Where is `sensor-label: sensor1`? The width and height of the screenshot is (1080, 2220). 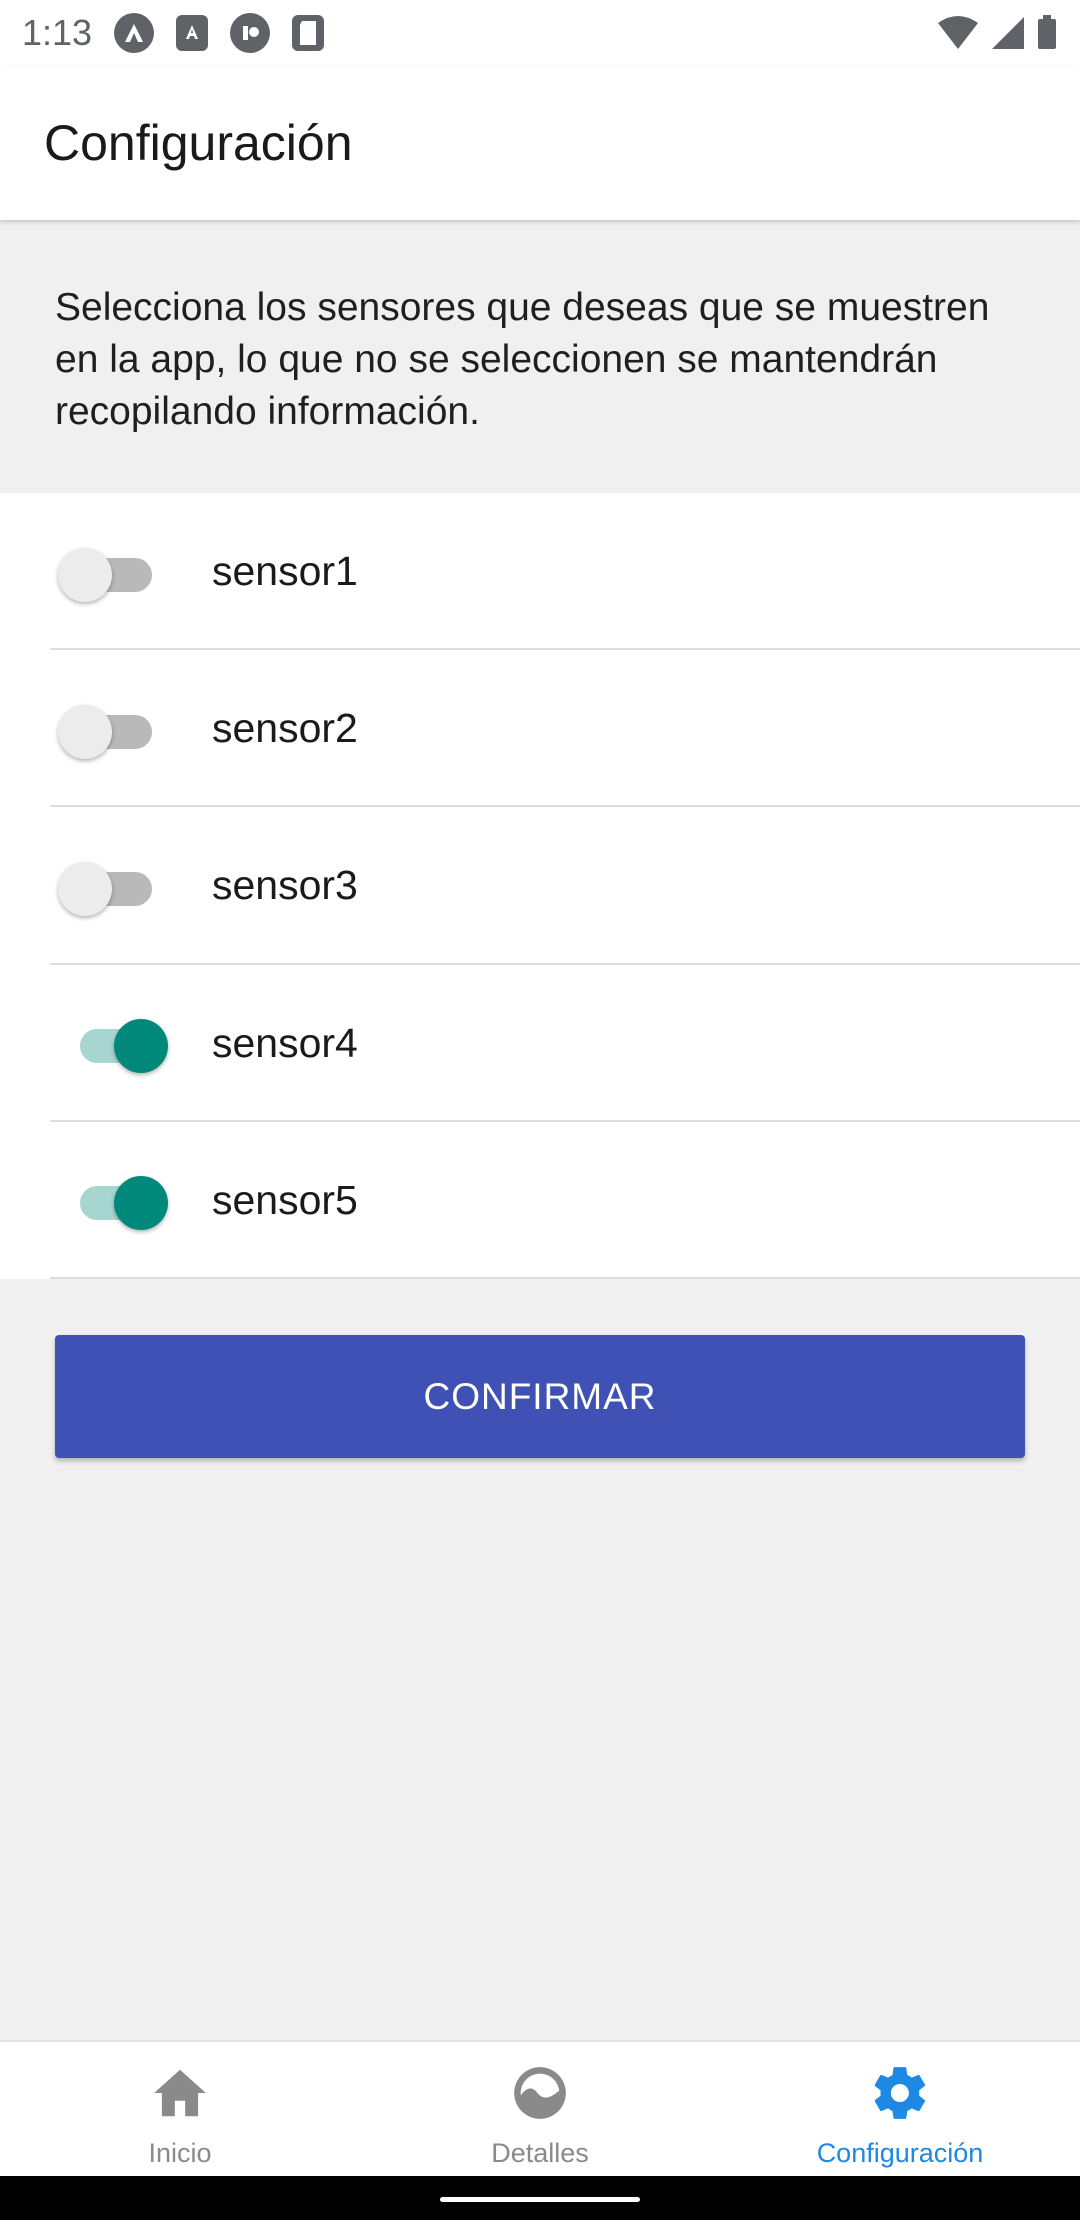
sensor-label: sensor1 is located at coordinates (285, 571).